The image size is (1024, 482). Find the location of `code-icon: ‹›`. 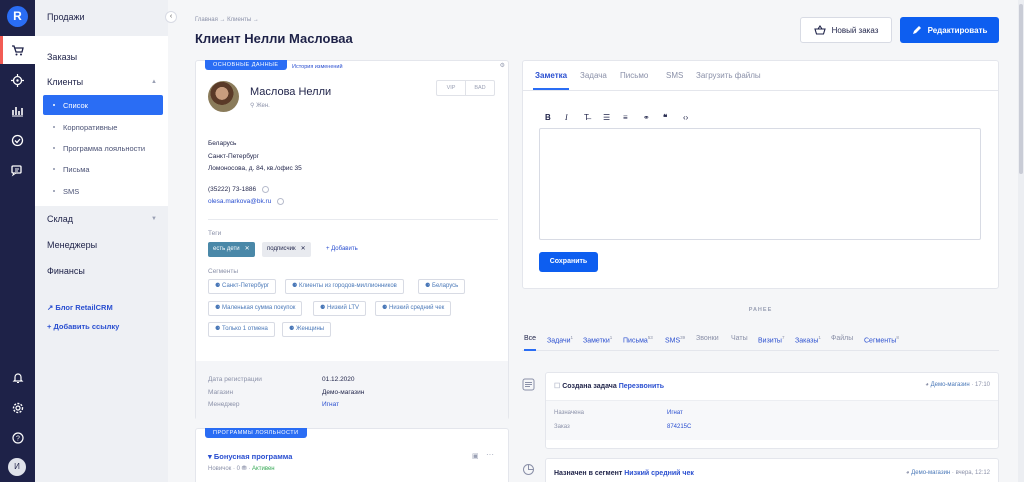

code-icon: ‹› is located at coordinates (685, 117).